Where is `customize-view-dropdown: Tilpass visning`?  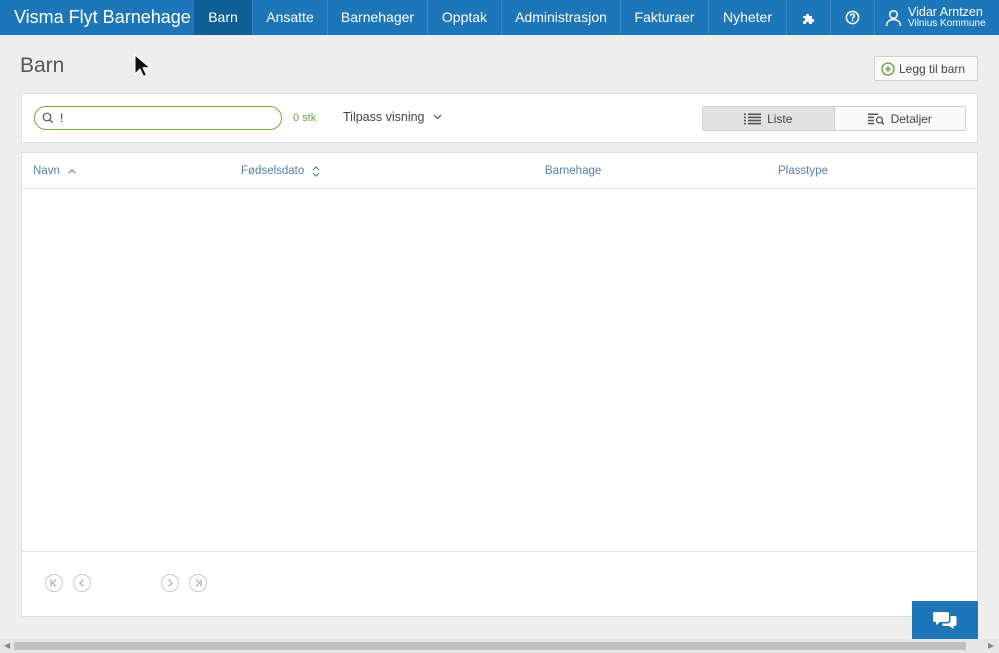
customize-view-dropdown: Tilpass visning is located at coordinates (392, 117).